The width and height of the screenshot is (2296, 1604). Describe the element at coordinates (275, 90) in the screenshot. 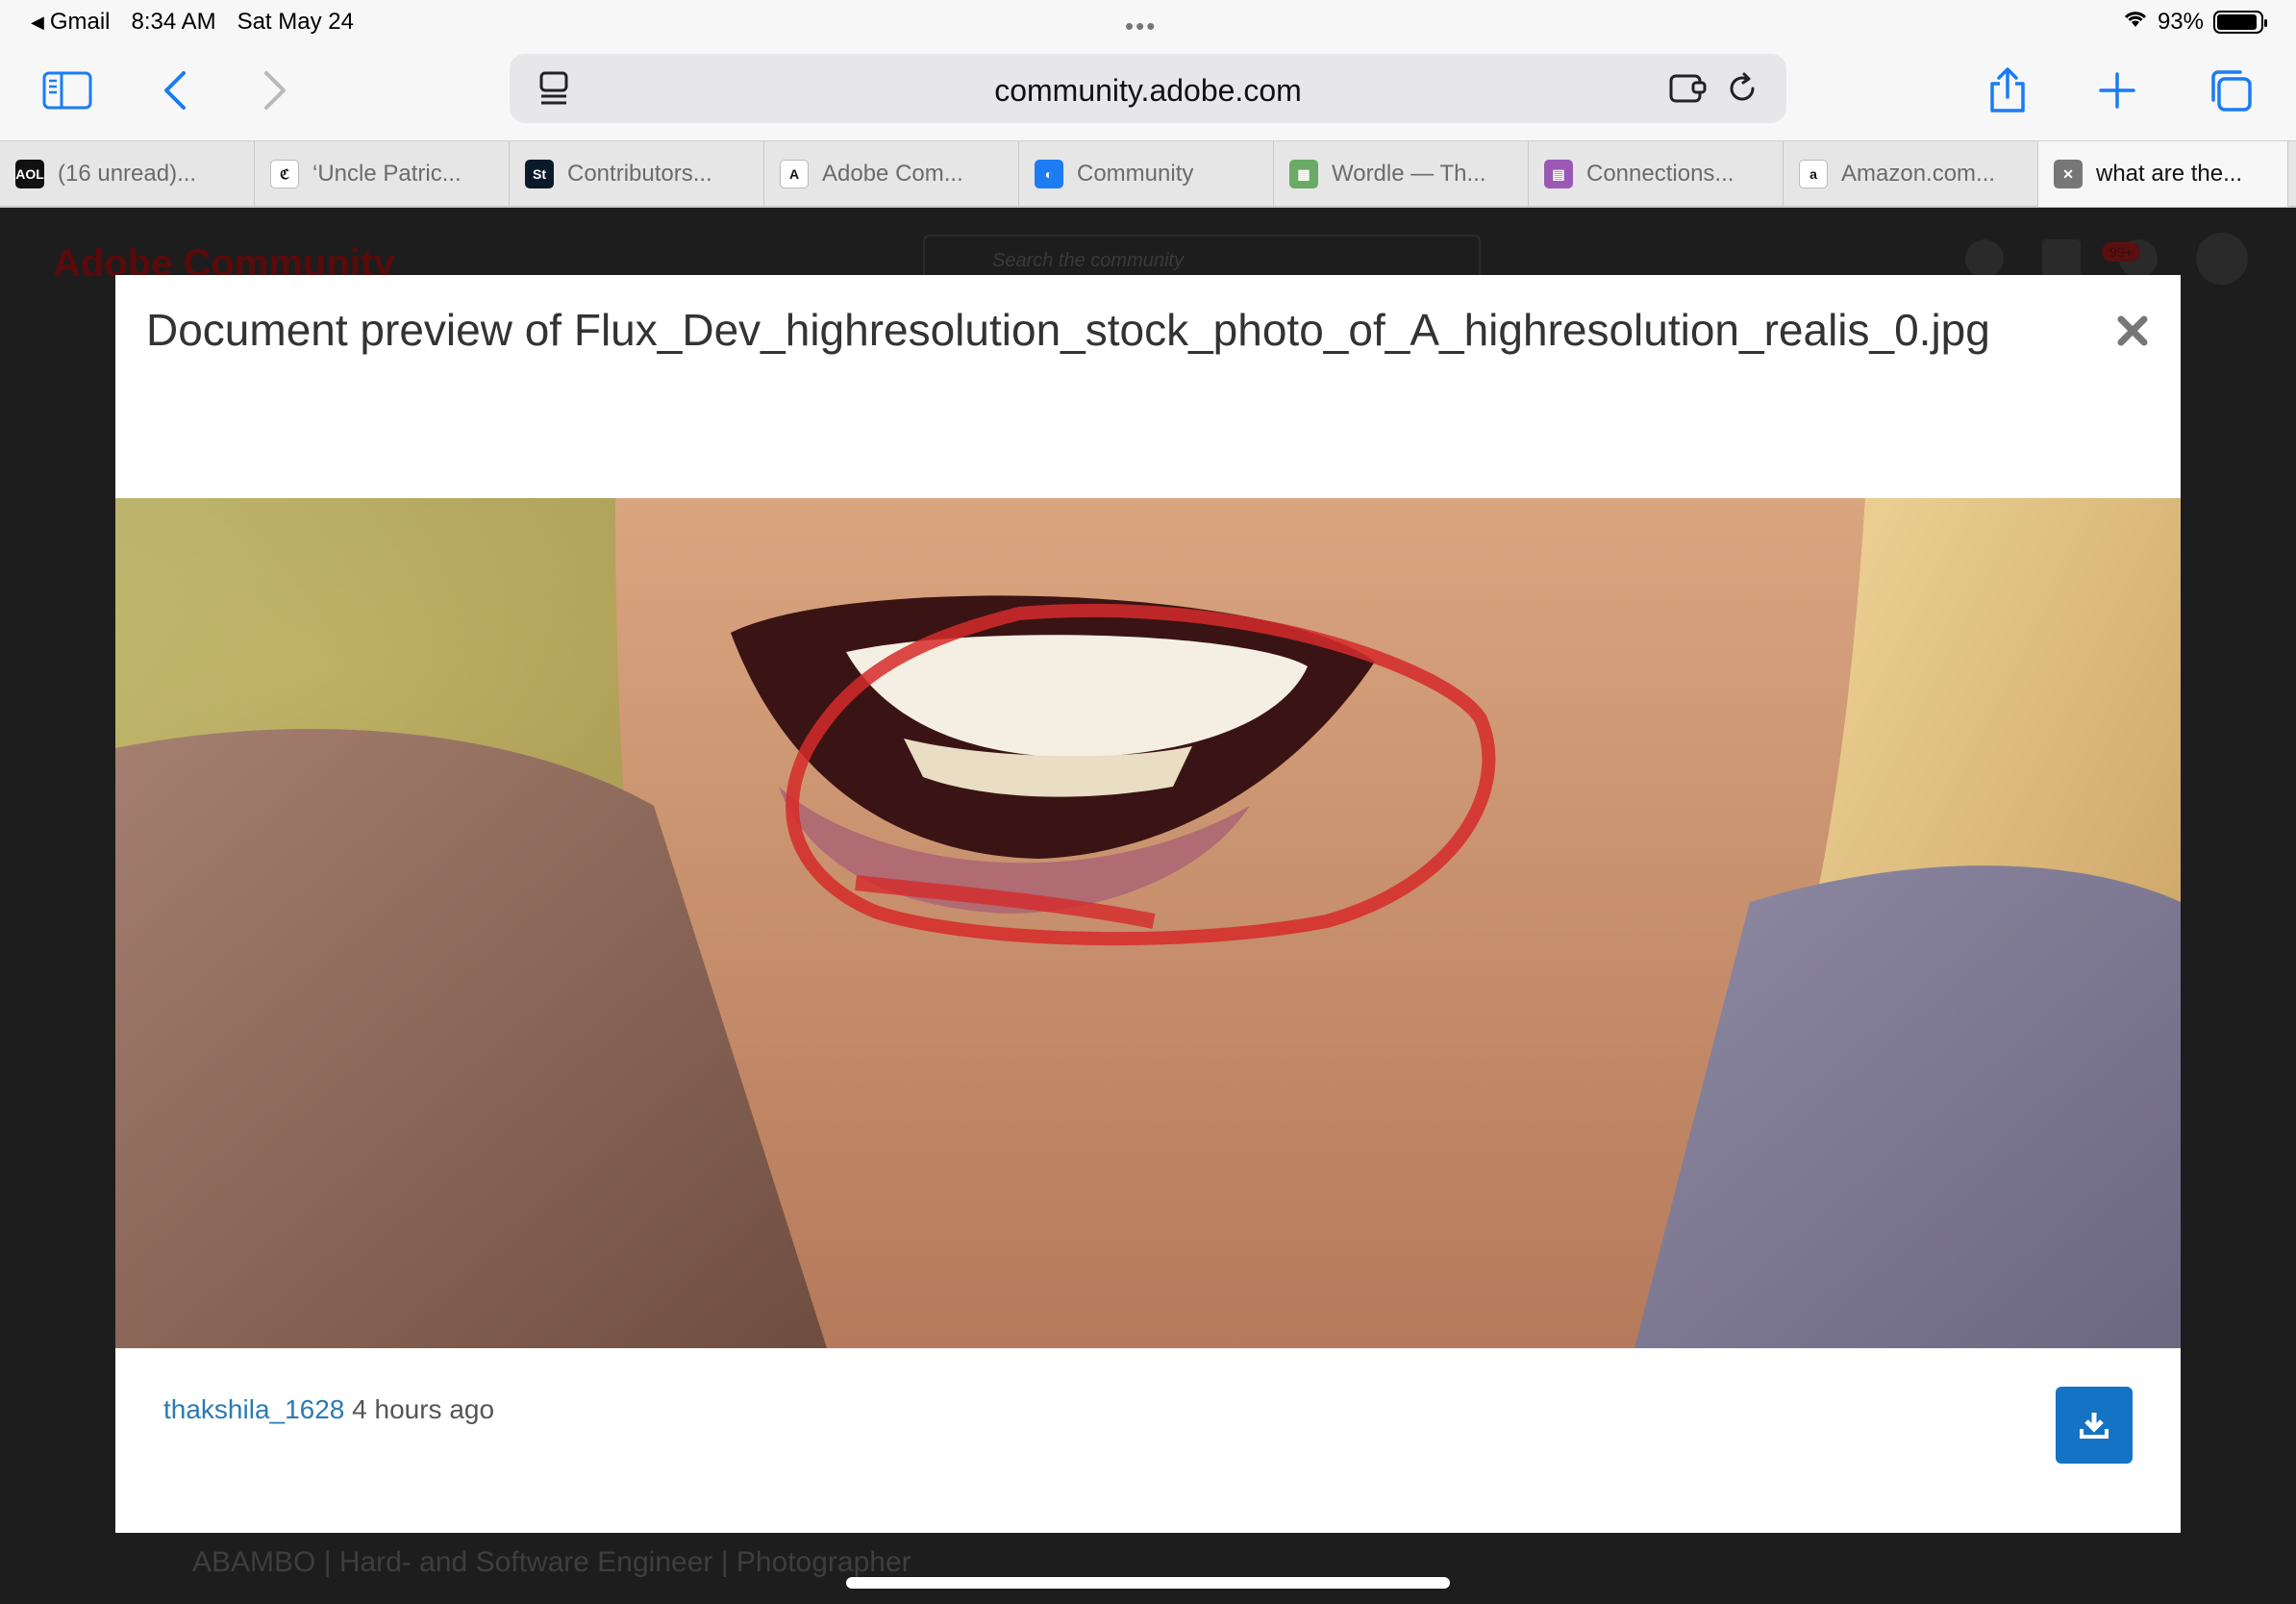

I see `forward-icon` at that location.